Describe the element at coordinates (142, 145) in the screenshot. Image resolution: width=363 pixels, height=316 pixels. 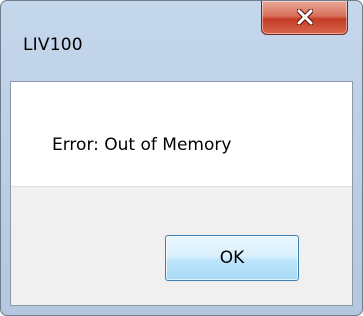
I see `error-message: Error: Out of Memory` at that location.